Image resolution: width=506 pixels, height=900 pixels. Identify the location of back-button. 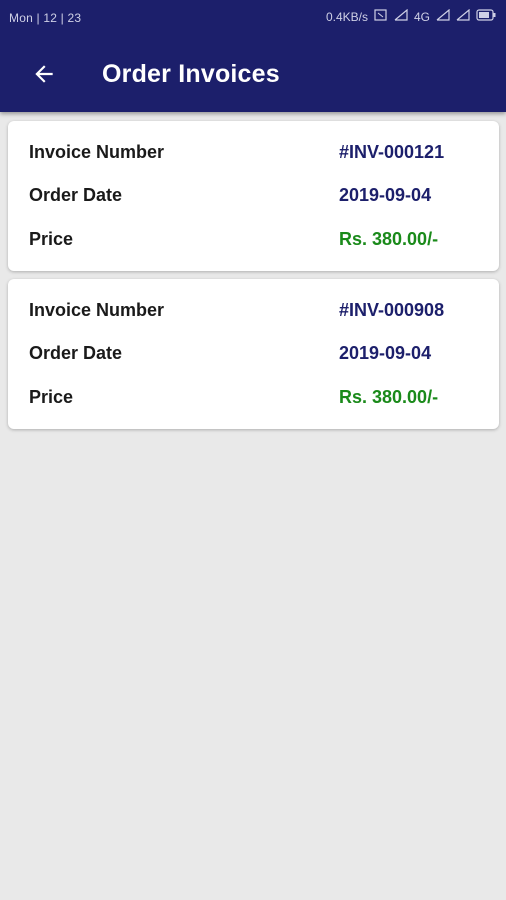
(44, 76).